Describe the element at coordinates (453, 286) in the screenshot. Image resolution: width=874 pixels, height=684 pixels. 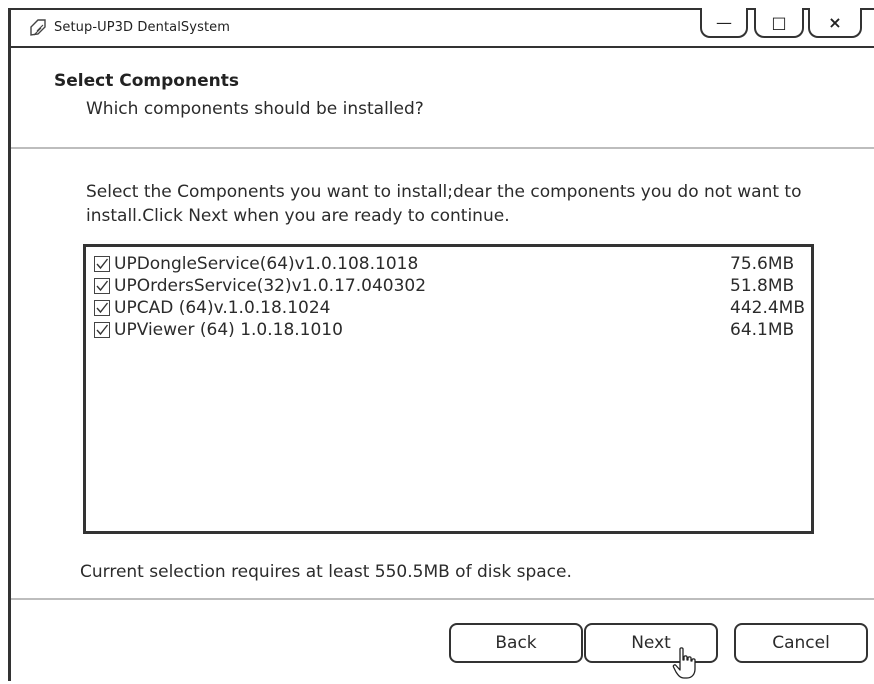
I see `list-item: UPOrdersService(32)v1.0.17.040302 51.8MB` at that location.